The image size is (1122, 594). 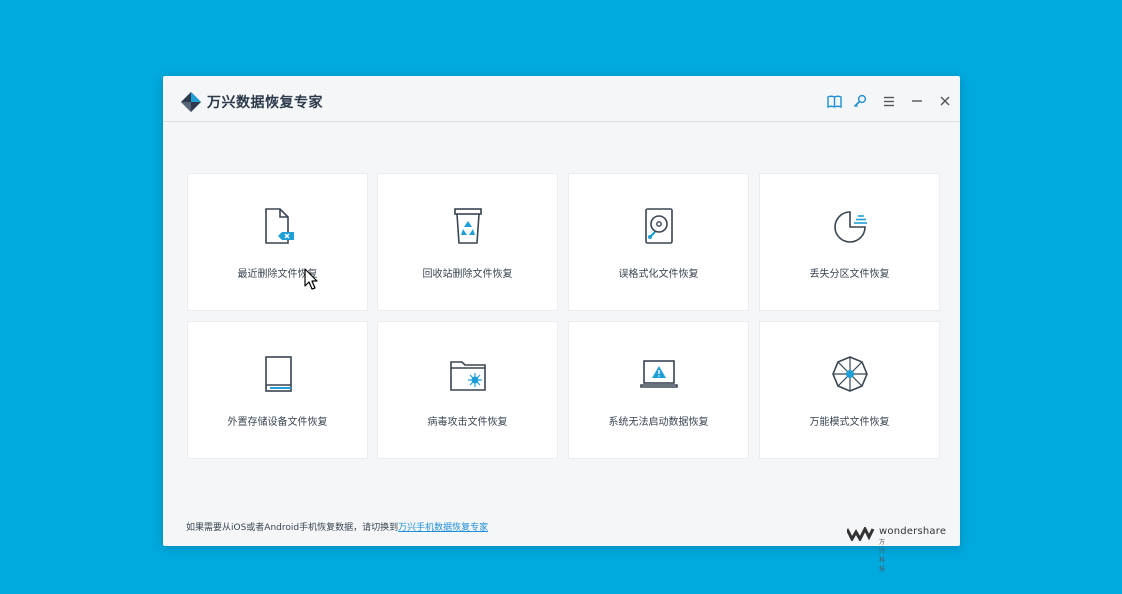 I want to click on card-recent-deleted: 最近删除文件恢复, so click(x=277, y=242).